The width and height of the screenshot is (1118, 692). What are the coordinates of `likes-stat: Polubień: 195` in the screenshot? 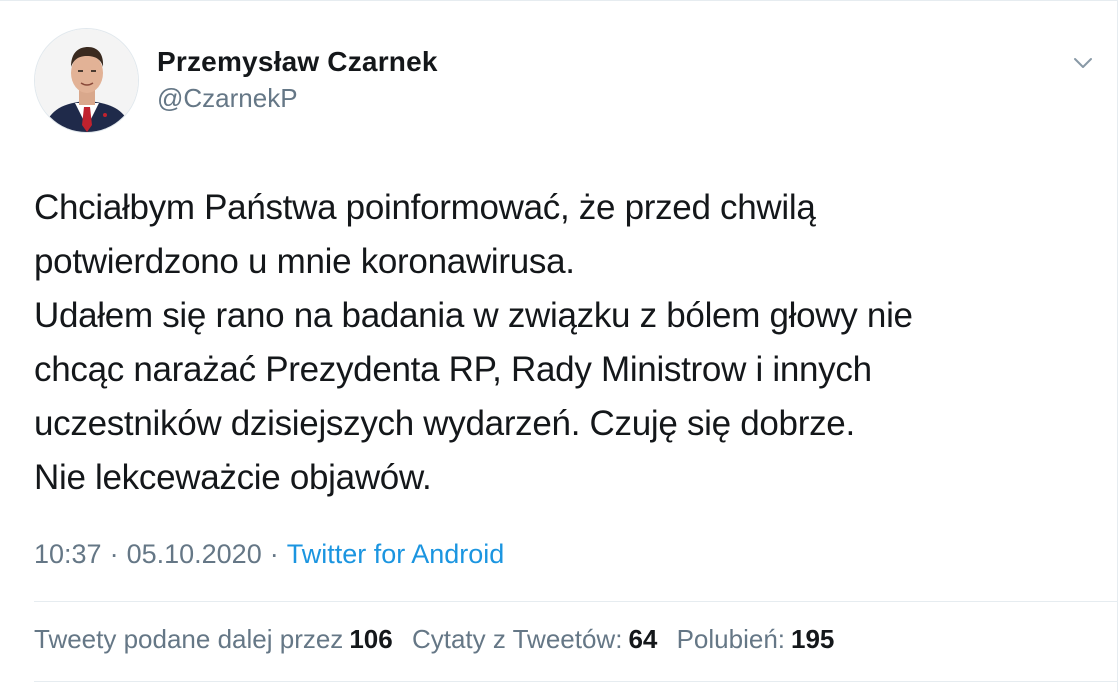 It's located at (756, 639).